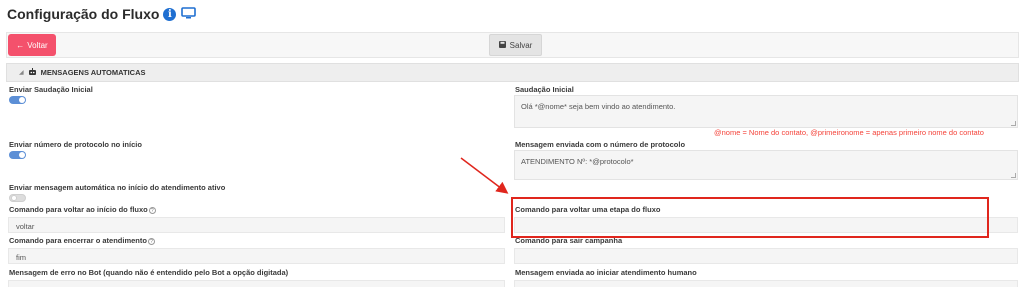 This screenshot has width=1024, height=287. Describe the element at coordinates (484, 175) in the screenshot. I see `annotation-arrow-icon` at that location.